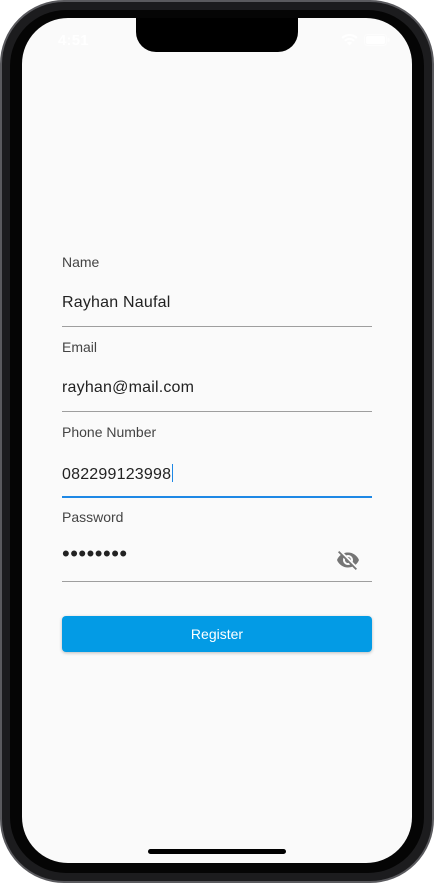 This screenshot has height=883, width=434. Describe the element at coordinates (128, 388) in the screenshot. I see `email-input: rayhan@mail.com` at that location.